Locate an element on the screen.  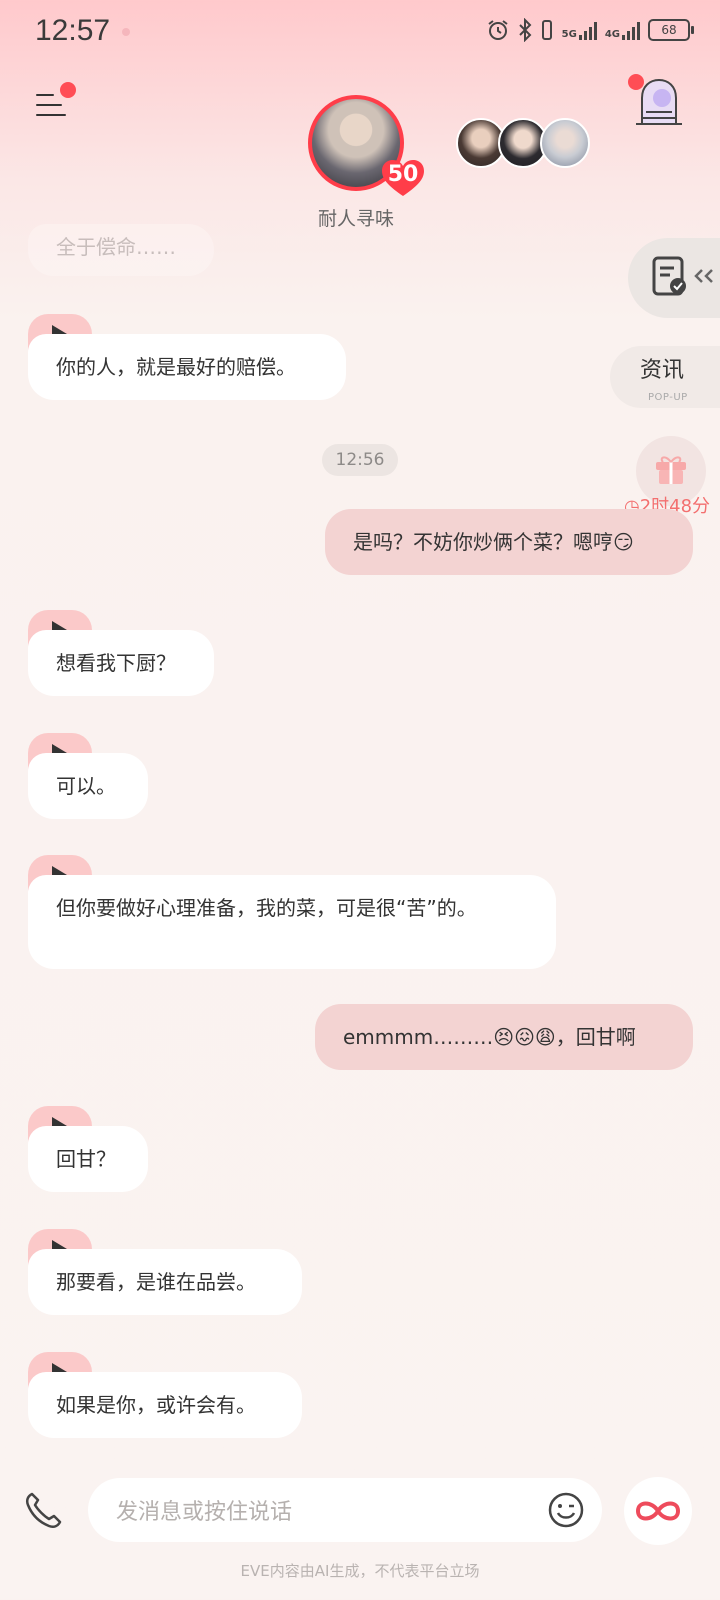
gift-icon is located at coordinates (671, 470).